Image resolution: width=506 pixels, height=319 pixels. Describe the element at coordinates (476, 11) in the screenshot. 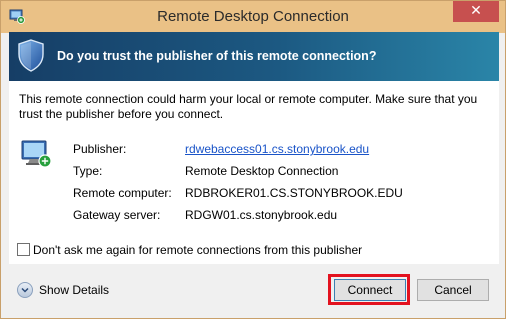

I see `close-button: ✕` at that location.